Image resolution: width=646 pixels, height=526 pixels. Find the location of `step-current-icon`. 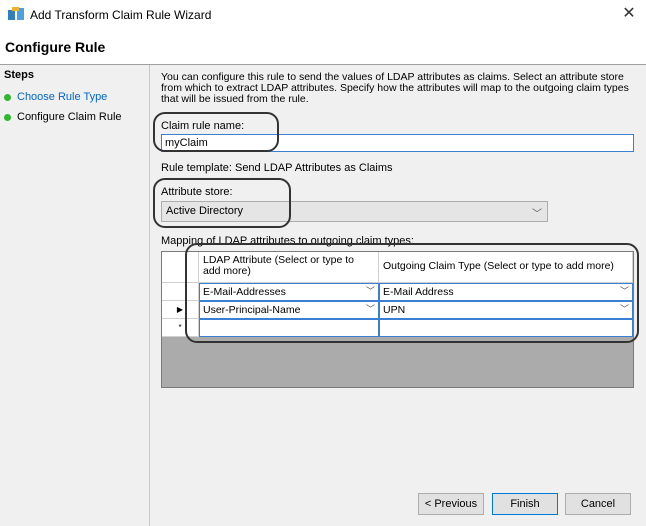

step-current-icon is located at coordinates (7, 117).